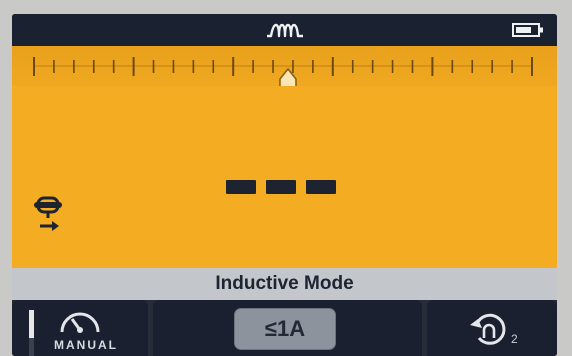 The width and height of the screenshot is (572, 356). I want to click on status-bar, so click(284, 30).